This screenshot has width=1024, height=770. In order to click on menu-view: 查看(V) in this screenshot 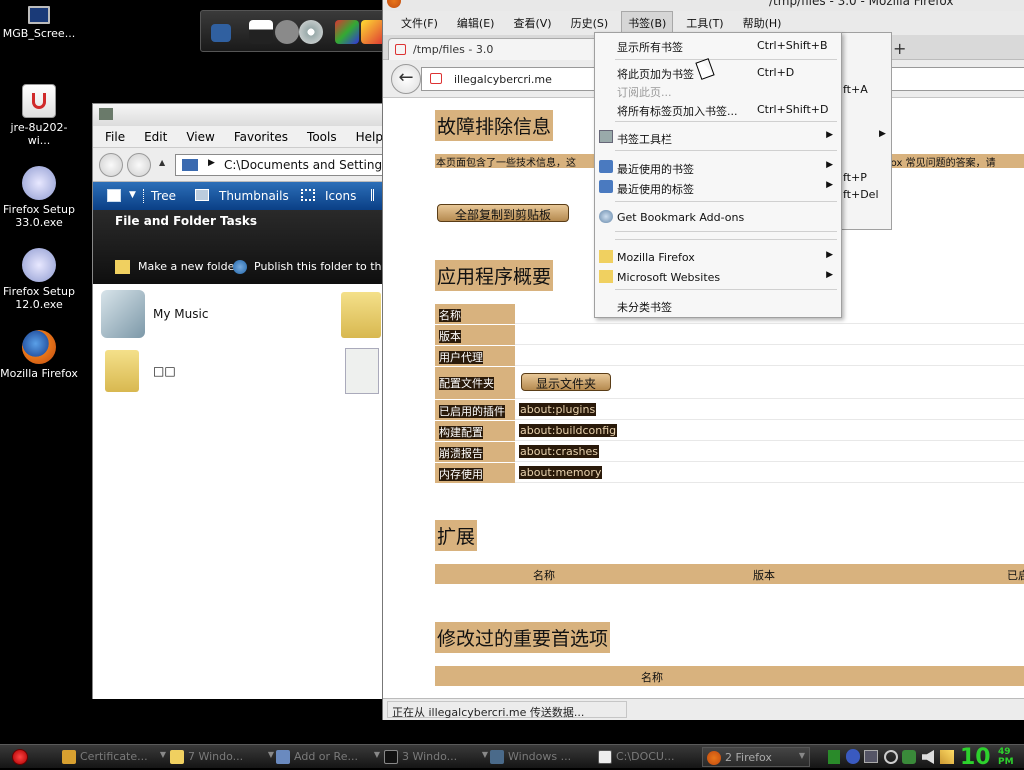, I will do `click(532, 23)`.